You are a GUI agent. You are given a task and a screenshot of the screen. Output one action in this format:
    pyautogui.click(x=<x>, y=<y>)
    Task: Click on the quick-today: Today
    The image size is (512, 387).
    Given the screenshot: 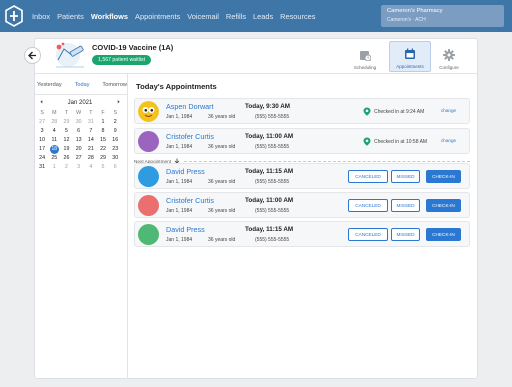 What is the action you would take?
    pyautogui.click(x=82, y=85)
    